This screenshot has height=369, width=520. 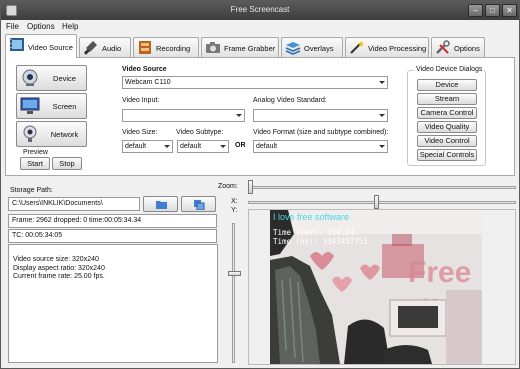 I want to click on dialog-video-quality-button: Video Quality, so click(x=447, y=127).